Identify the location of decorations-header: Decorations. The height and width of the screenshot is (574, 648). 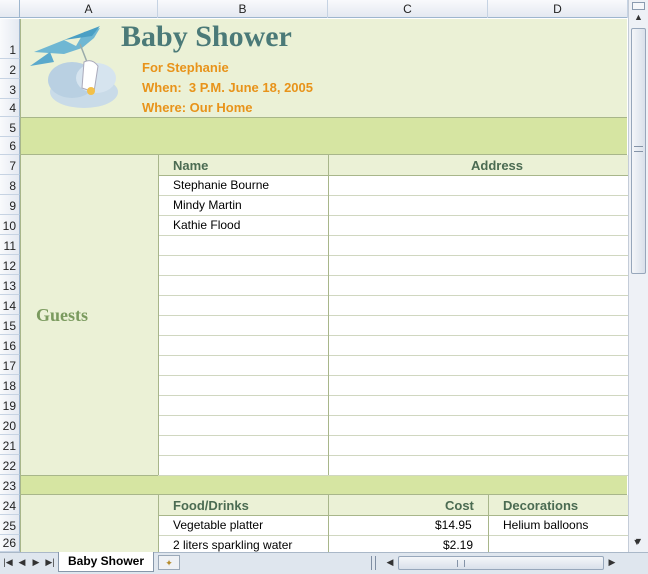
(541, 505).